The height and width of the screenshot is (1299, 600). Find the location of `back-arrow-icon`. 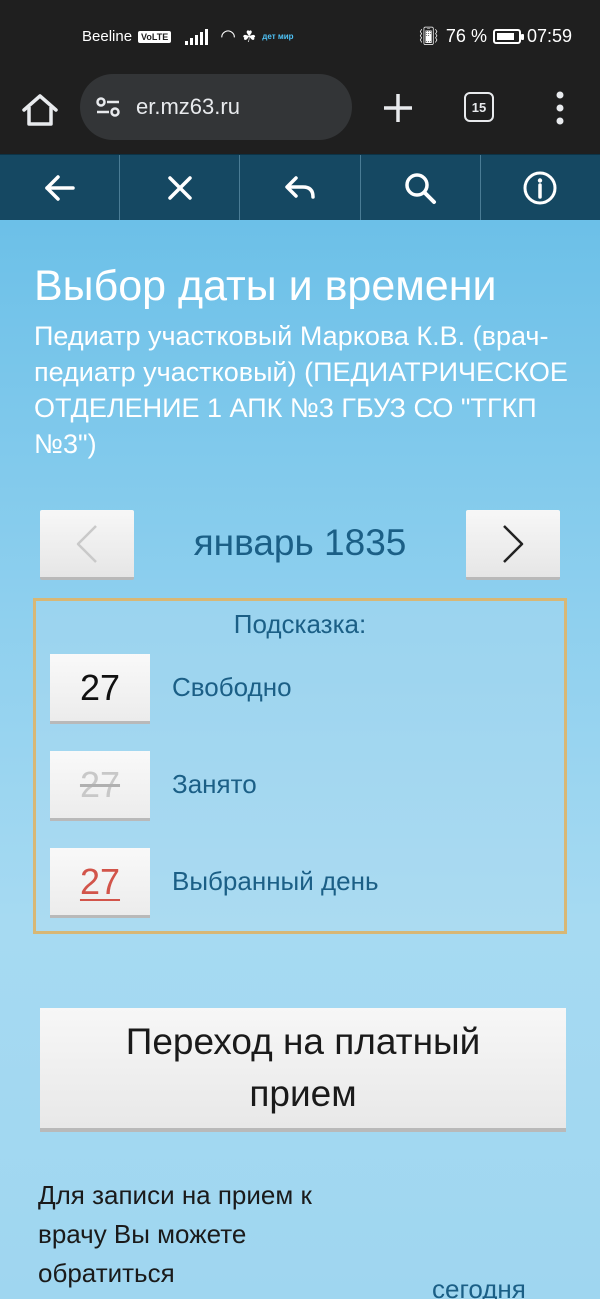

back-arrow-icon is located at coordinates (59, 187).